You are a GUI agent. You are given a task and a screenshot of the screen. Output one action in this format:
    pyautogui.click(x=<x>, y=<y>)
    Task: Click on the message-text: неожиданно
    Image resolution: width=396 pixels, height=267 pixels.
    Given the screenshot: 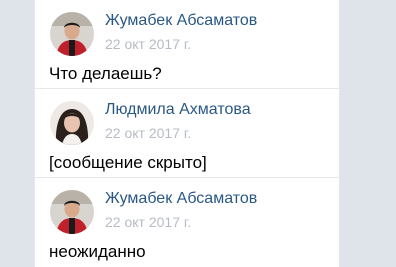 What is the action you would take?
    pyautogui.click(x=97, y=251)
    